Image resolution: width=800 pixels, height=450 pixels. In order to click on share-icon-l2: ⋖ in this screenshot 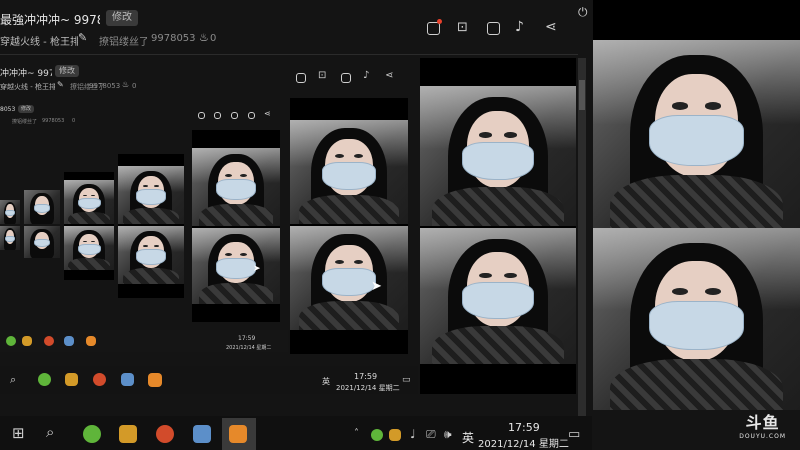, I will do `click(389, 76)`.